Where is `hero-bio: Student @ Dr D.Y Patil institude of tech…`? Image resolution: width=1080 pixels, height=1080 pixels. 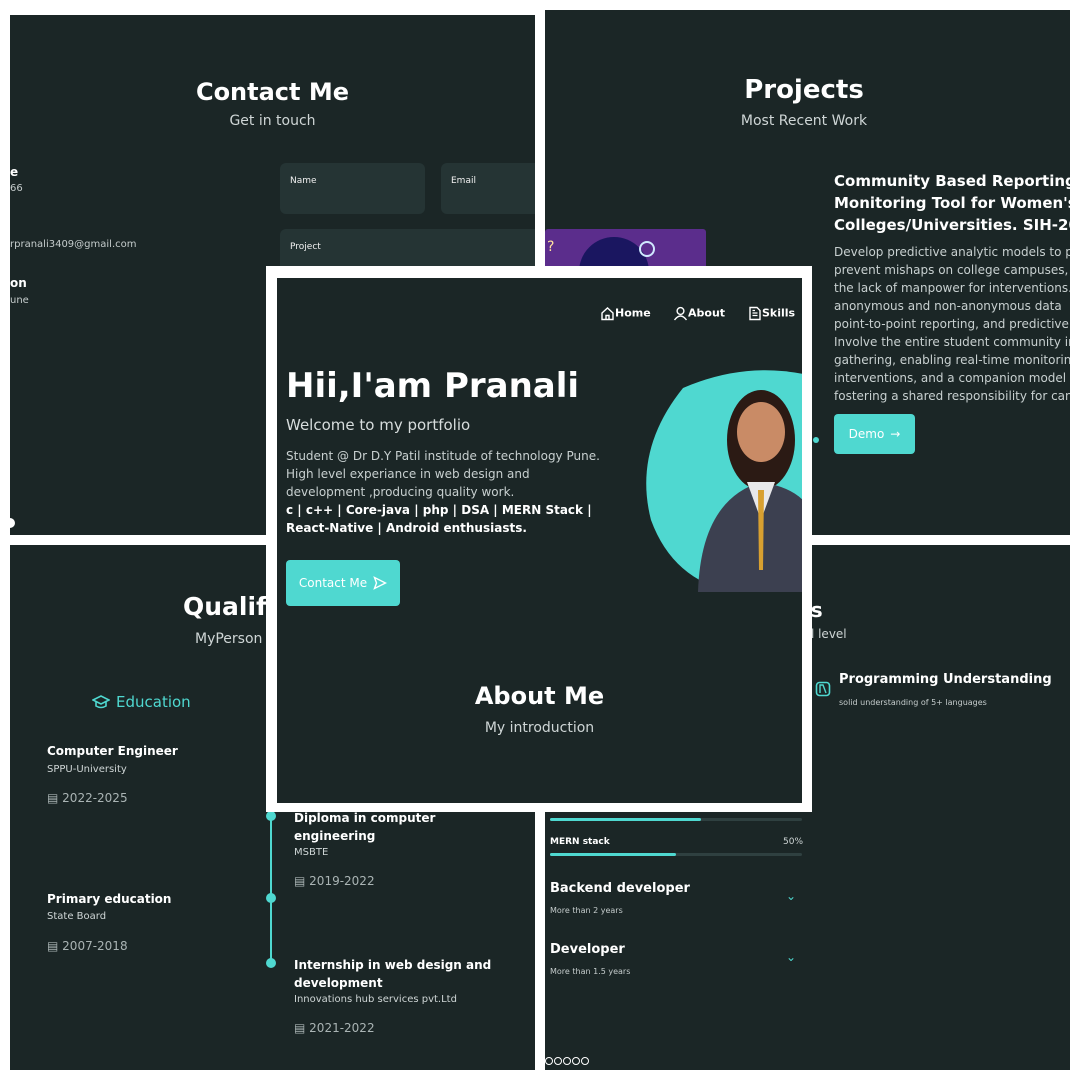 hero-bio: Student @ Dr D.Y Patil institude of tech… is located at coordinates (443, 492).